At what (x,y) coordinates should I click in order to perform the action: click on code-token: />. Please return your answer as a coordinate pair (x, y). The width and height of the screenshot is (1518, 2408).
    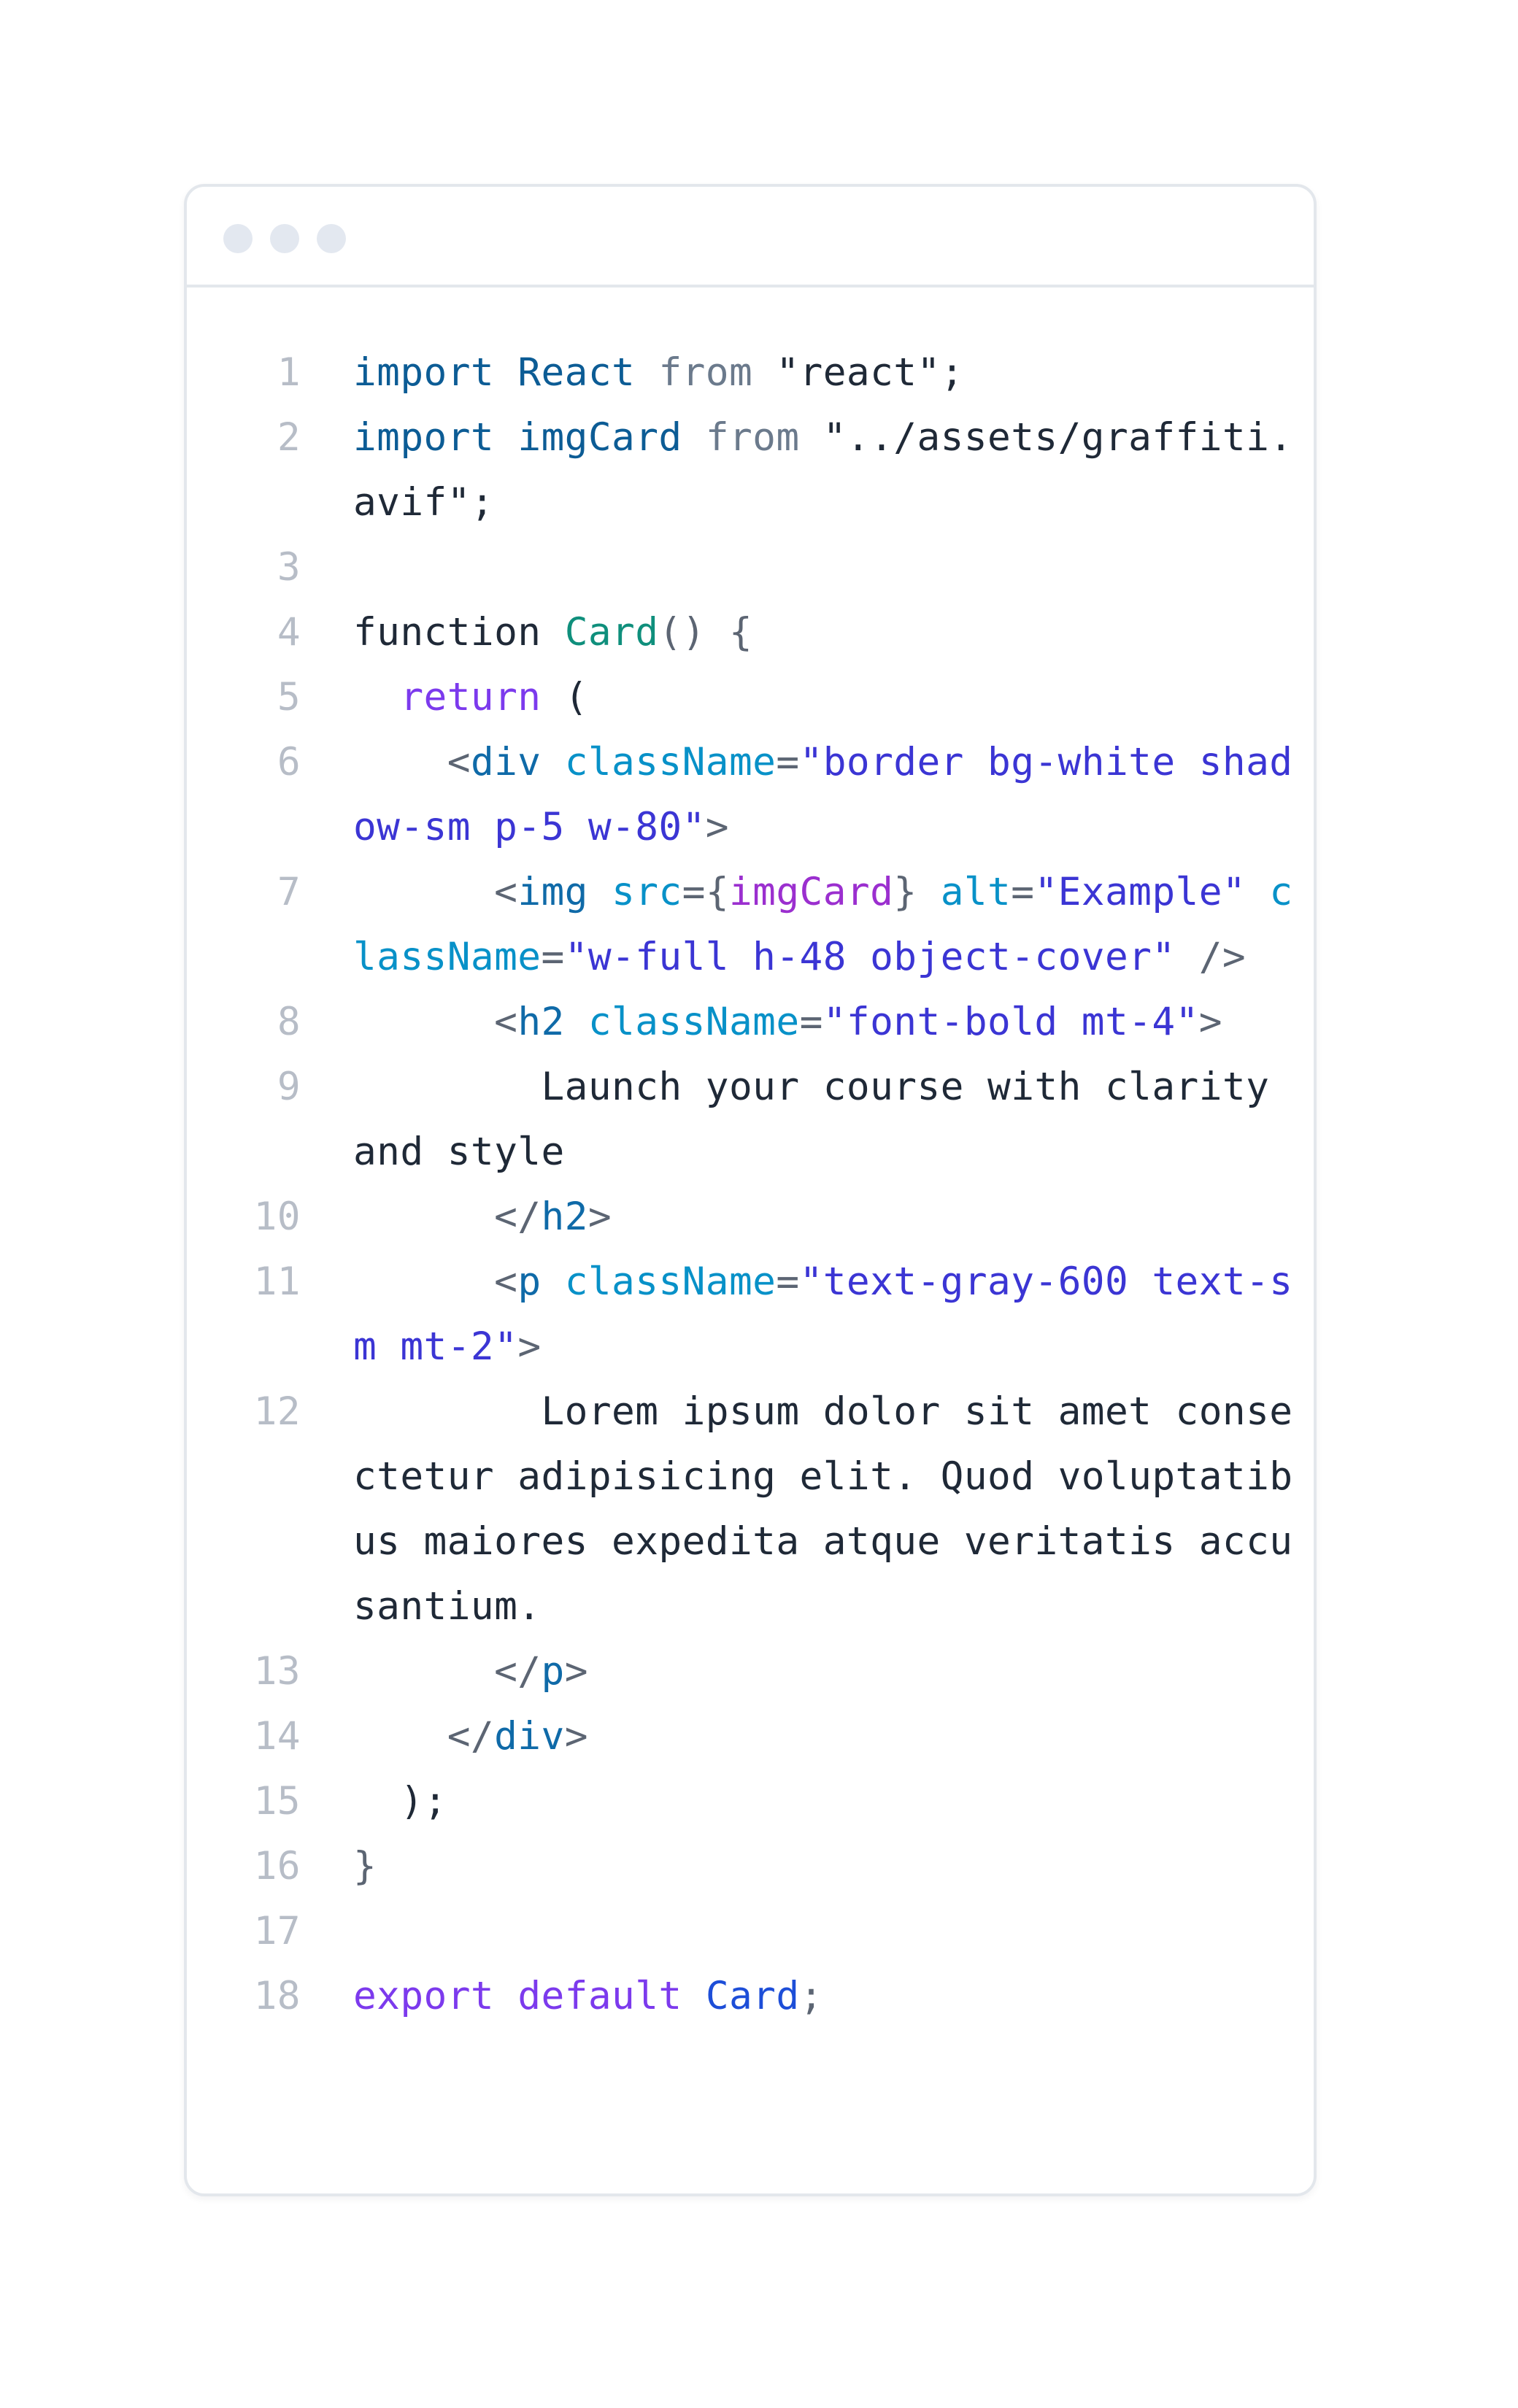
    Looking at the image, I should click on (1211, 957).